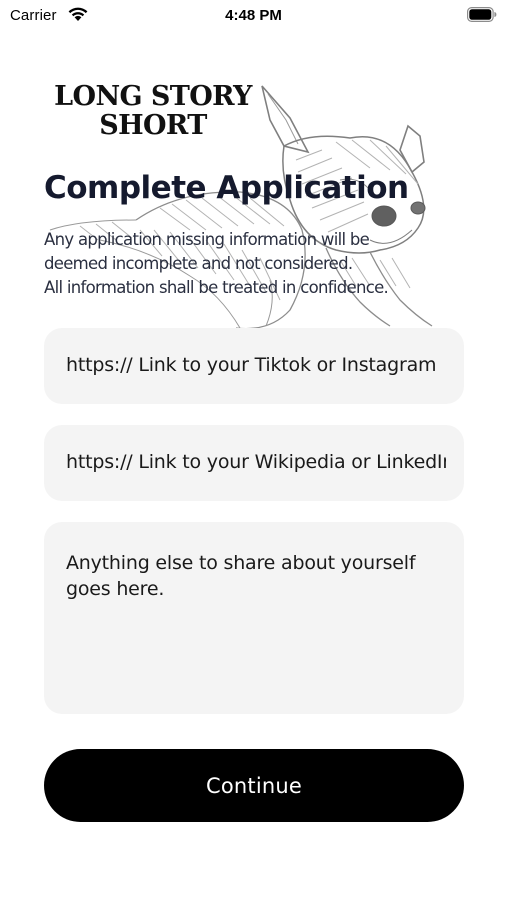  I want to click on continue-button-label: Continue, so click(254, 785).